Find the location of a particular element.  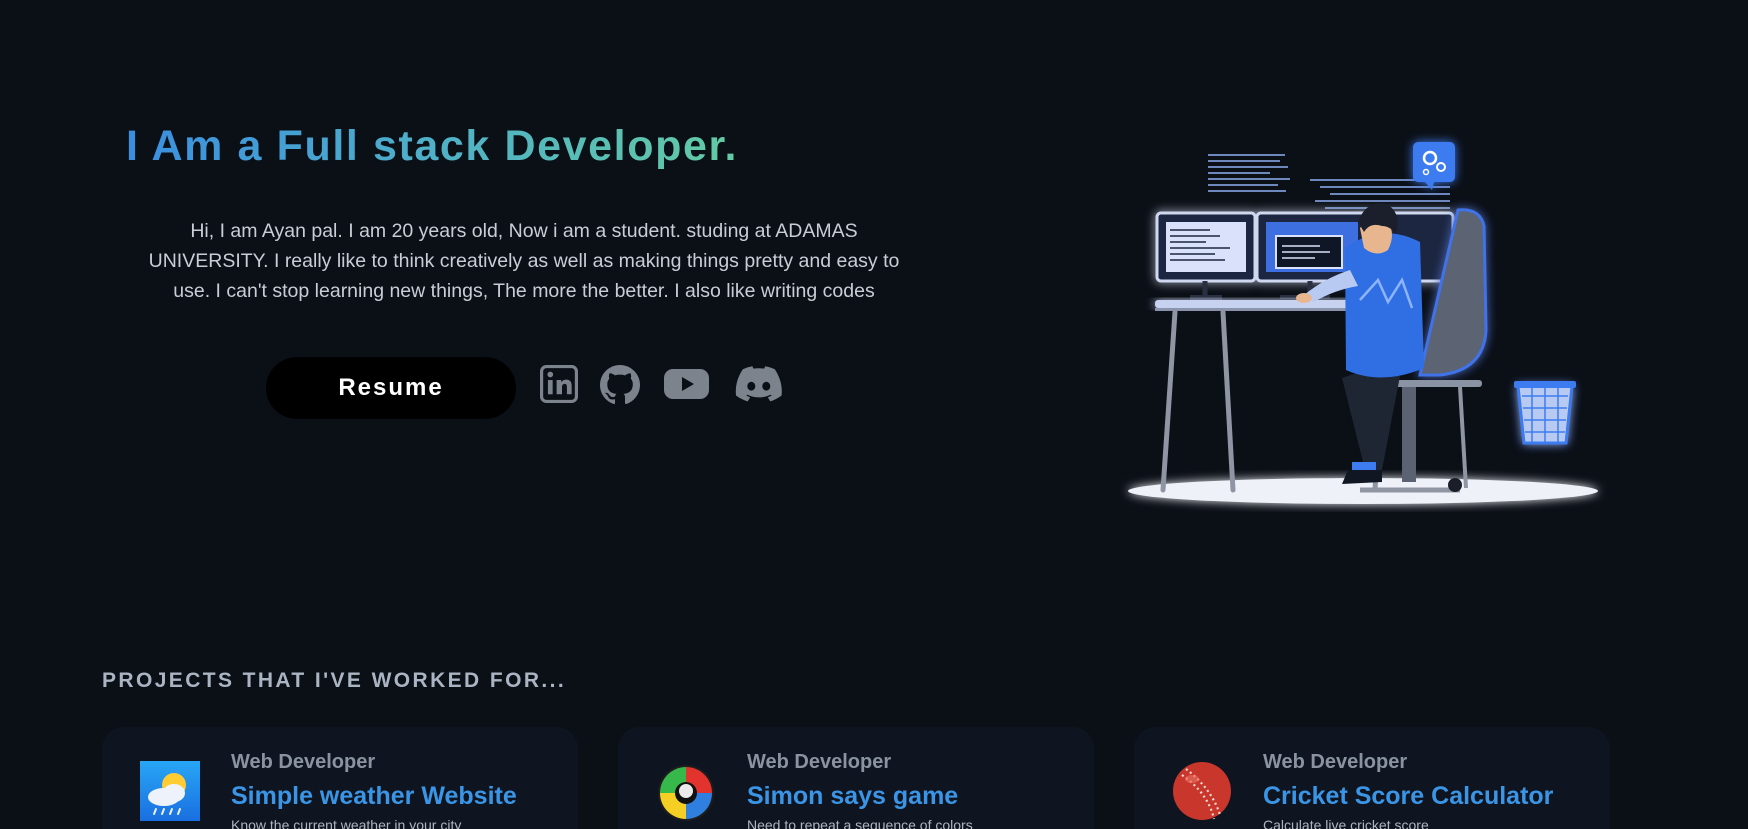

card-description: Need to repeat a sequence of colors is located at coordinates (860, 823).